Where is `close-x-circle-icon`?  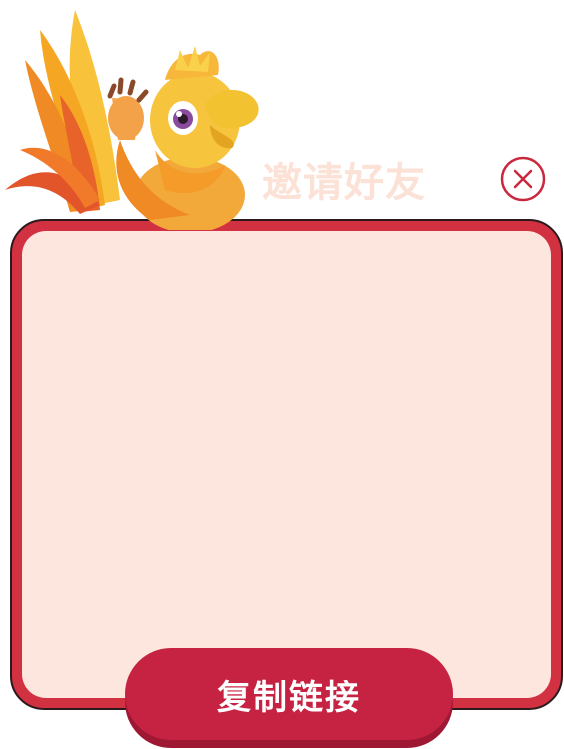 close-x-circle-icon is located at coordinates (523, 179).